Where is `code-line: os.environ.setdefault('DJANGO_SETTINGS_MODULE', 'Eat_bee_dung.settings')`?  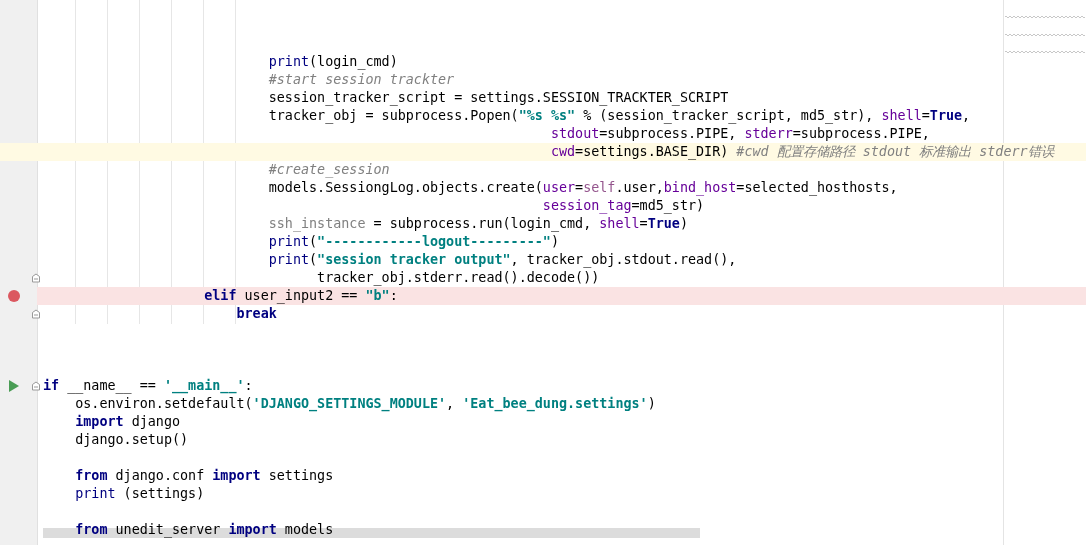 code-line: os.environ.setdefault('DJANGO_SETTINGS_MODULE', 'Eat_bee_dung.settings') is located at coordinates (365, 403).